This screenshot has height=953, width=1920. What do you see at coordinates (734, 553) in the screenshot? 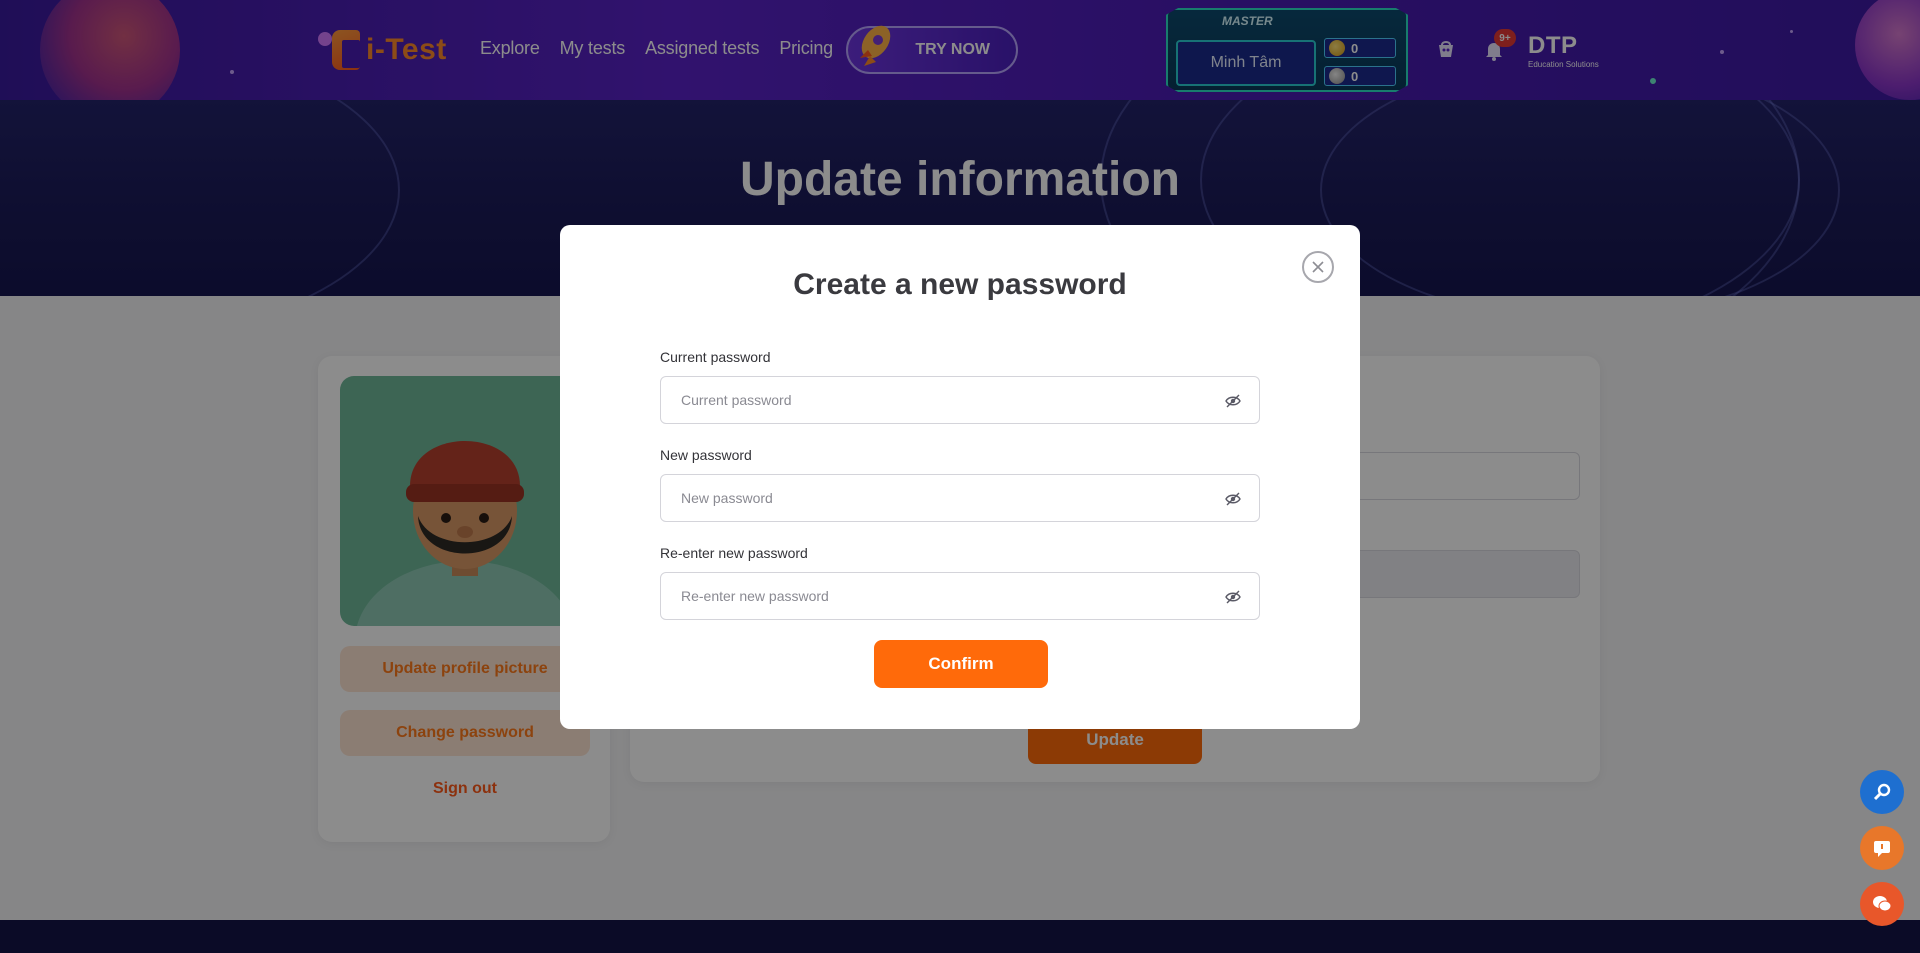
I see `confirm-password-label: Re-enter new password` at bounding box center [734, 553].